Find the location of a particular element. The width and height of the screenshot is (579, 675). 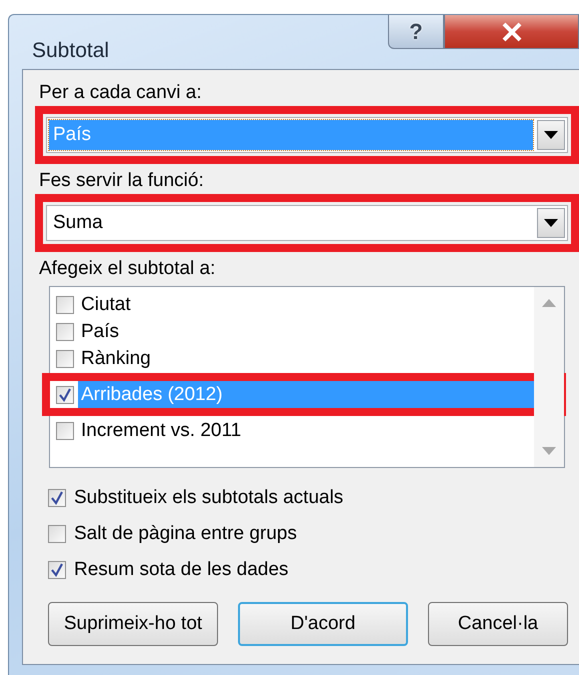

close-button is located at coordinates (511, 32).